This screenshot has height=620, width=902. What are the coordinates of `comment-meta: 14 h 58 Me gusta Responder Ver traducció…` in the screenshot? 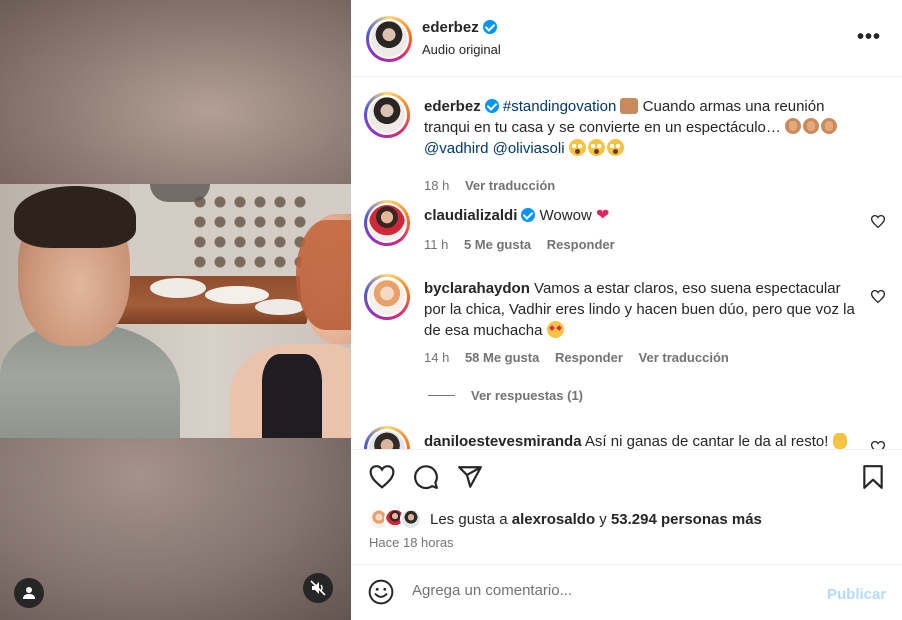 It's located at (582, 357).